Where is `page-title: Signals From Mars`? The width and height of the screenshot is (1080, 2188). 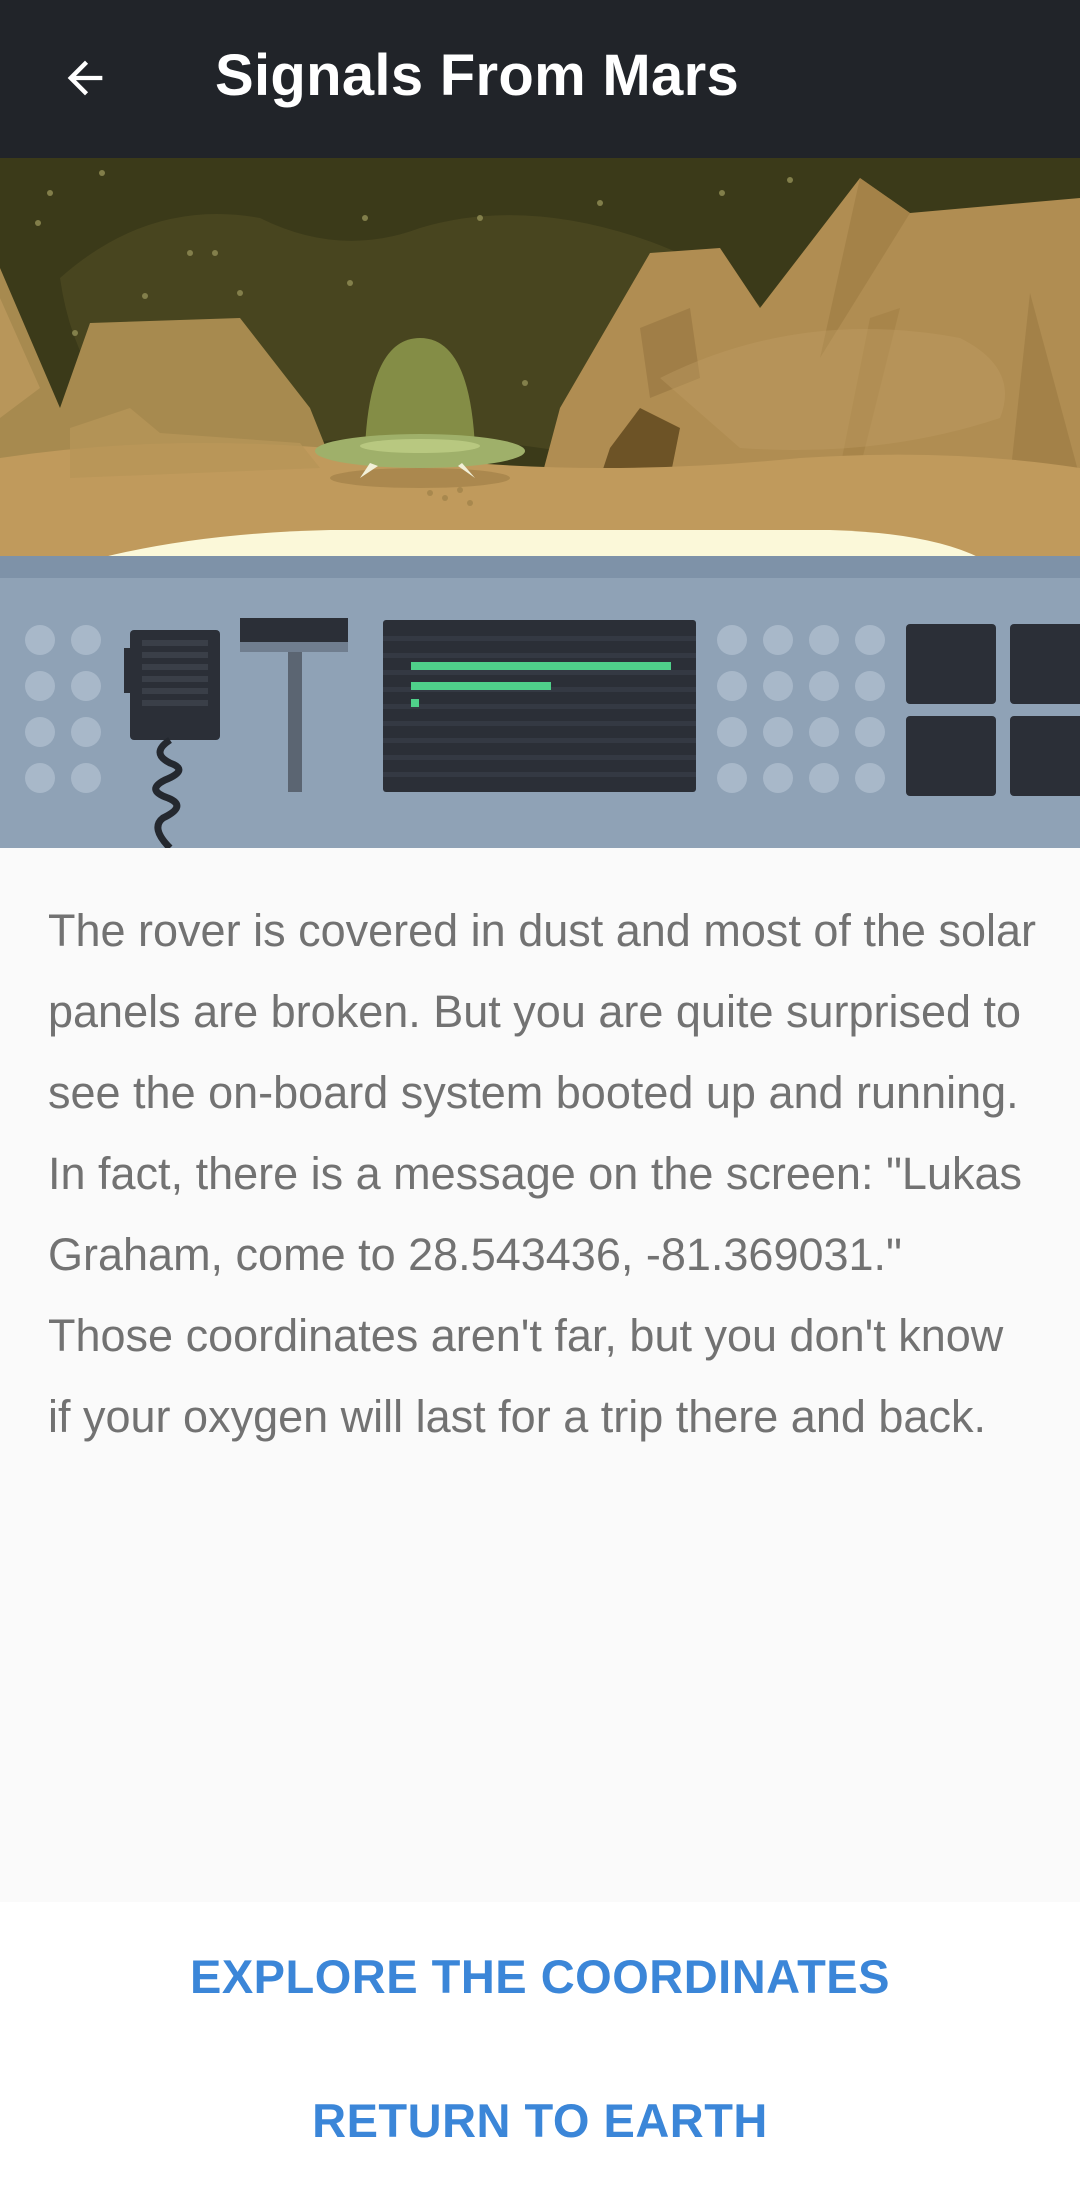 page-title: Signals From Mars is located at coordinates (477, 75).